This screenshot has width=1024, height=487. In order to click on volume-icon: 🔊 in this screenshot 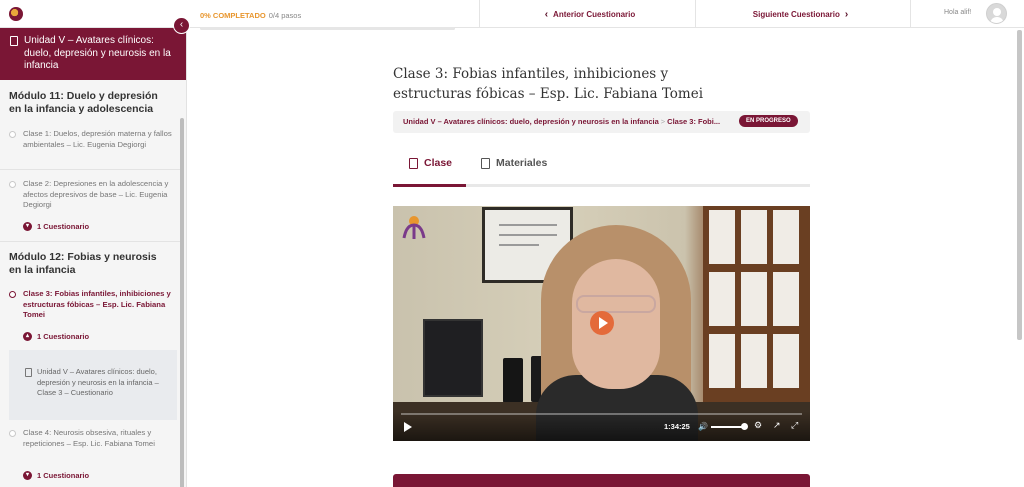, I will do `click(703, 426)`.